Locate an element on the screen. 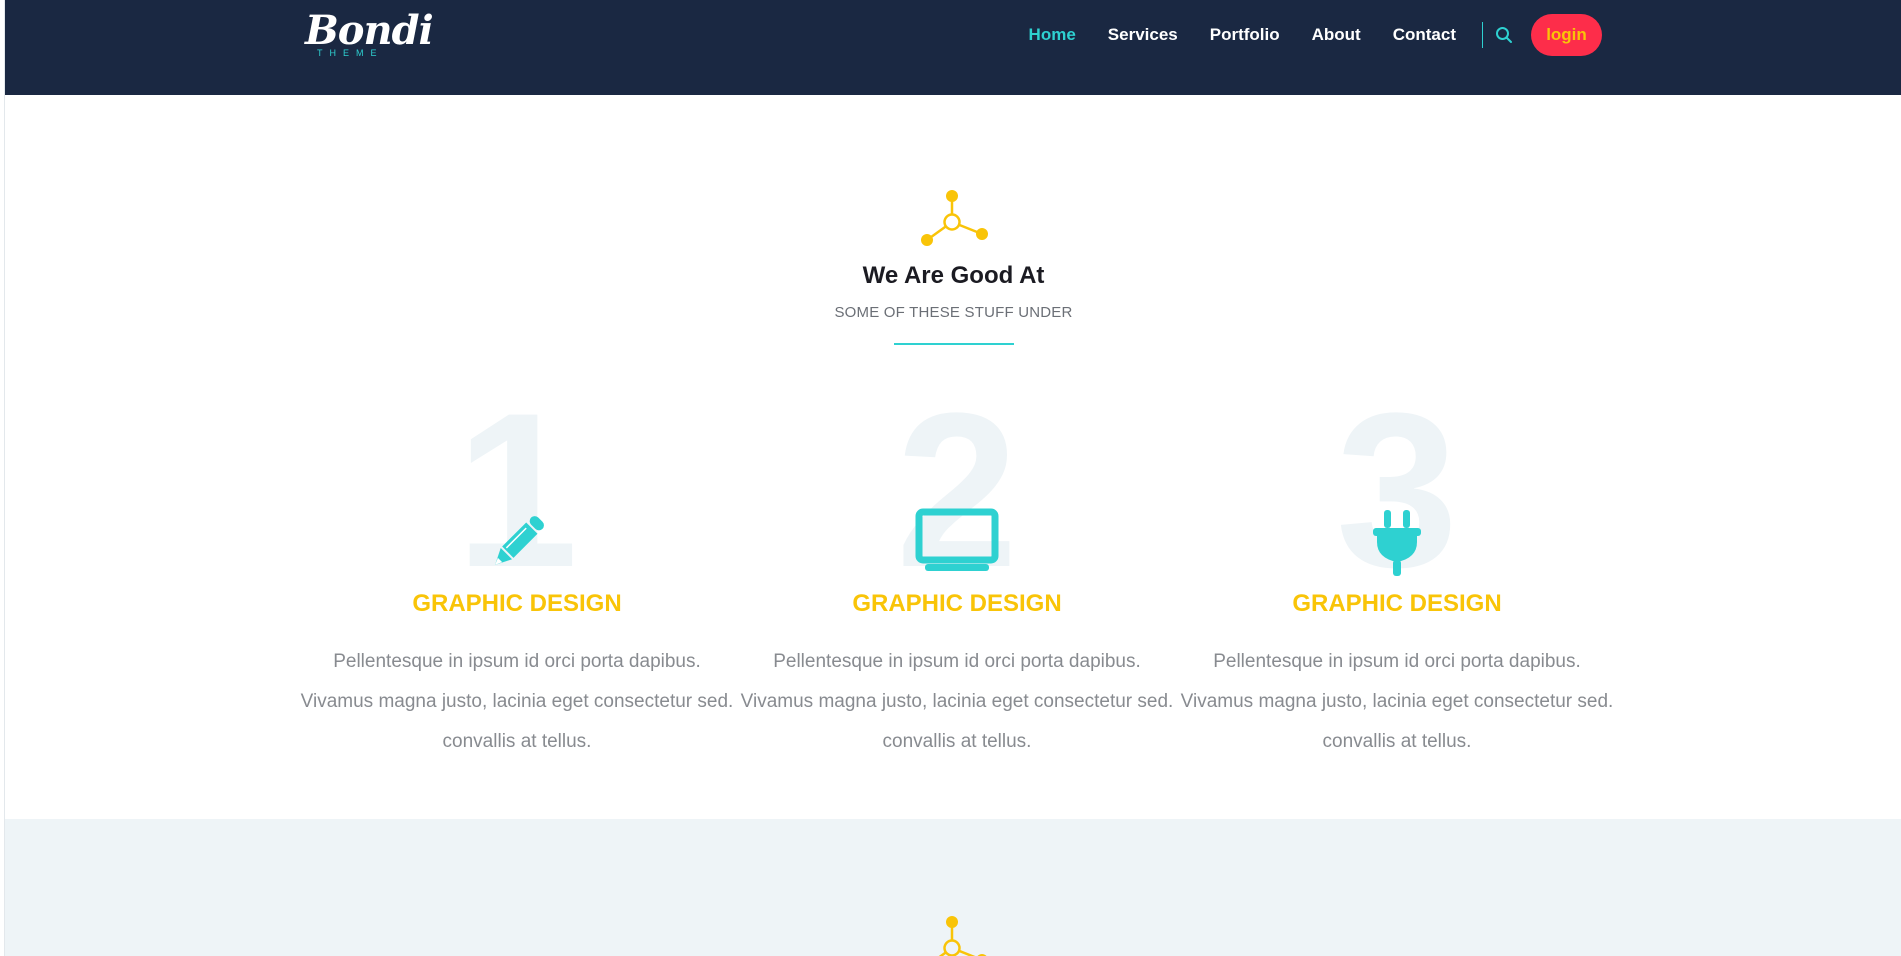 This screenshot has height=956, width=1901. nav-item-home: Home is located at coordinates (1052, 35).